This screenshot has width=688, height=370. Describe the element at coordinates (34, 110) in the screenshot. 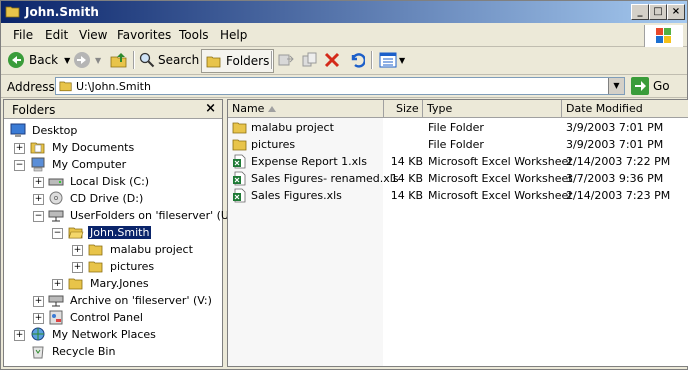

I see `folders-pane-title: Folders` at that location.